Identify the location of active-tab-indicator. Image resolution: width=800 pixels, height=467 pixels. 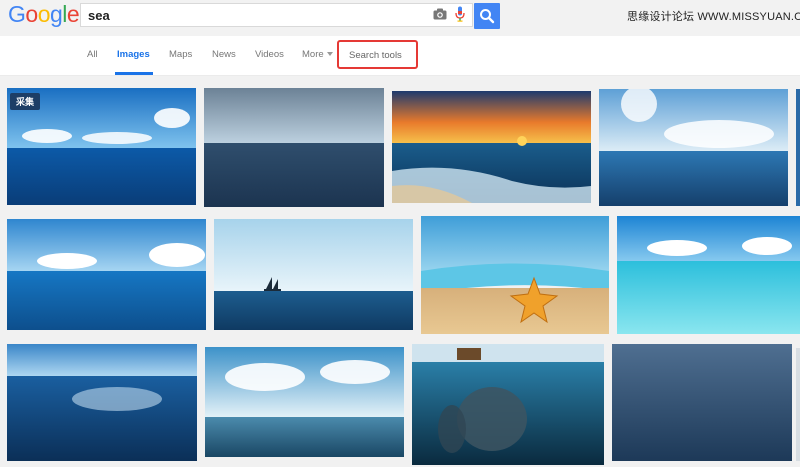
(134, 73).